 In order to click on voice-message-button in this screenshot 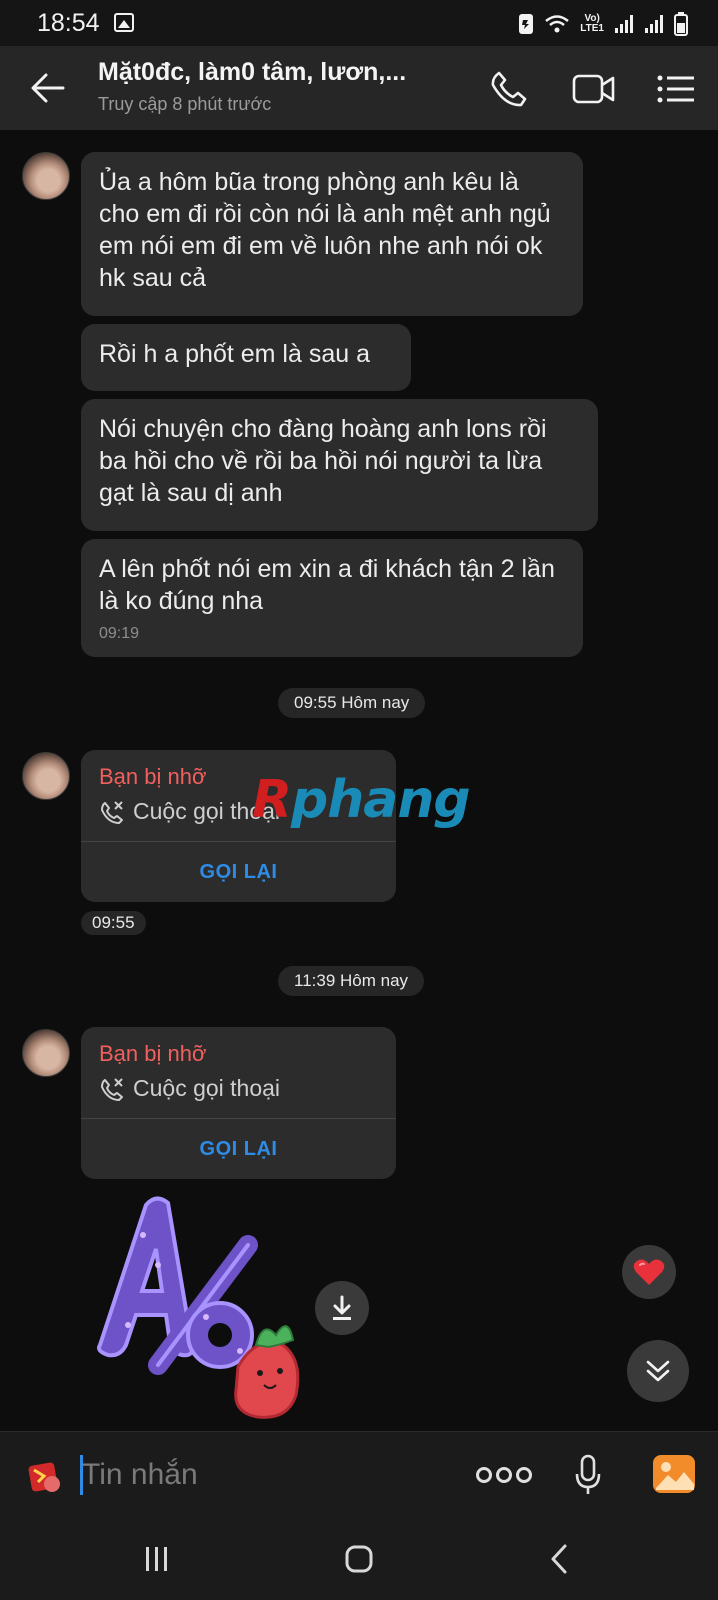, I will do `click(588, 1475)`.